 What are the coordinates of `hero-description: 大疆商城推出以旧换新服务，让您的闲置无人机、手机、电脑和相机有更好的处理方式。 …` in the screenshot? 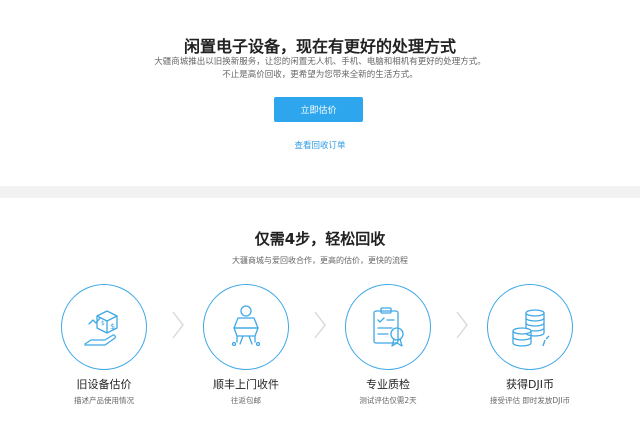 It's located at (320, 69).